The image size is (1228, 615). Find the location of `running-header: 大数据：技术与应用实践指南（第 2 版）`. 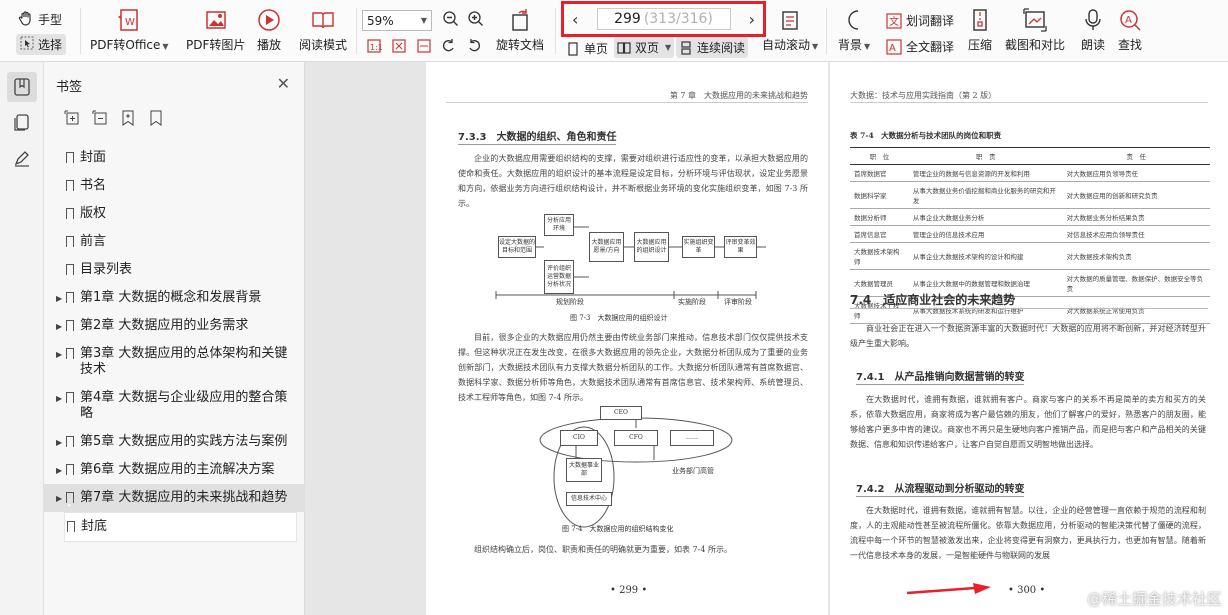

running-header: 大数据：技术与应用实践指南（第 2 版） is located at coordinates (923, 95).